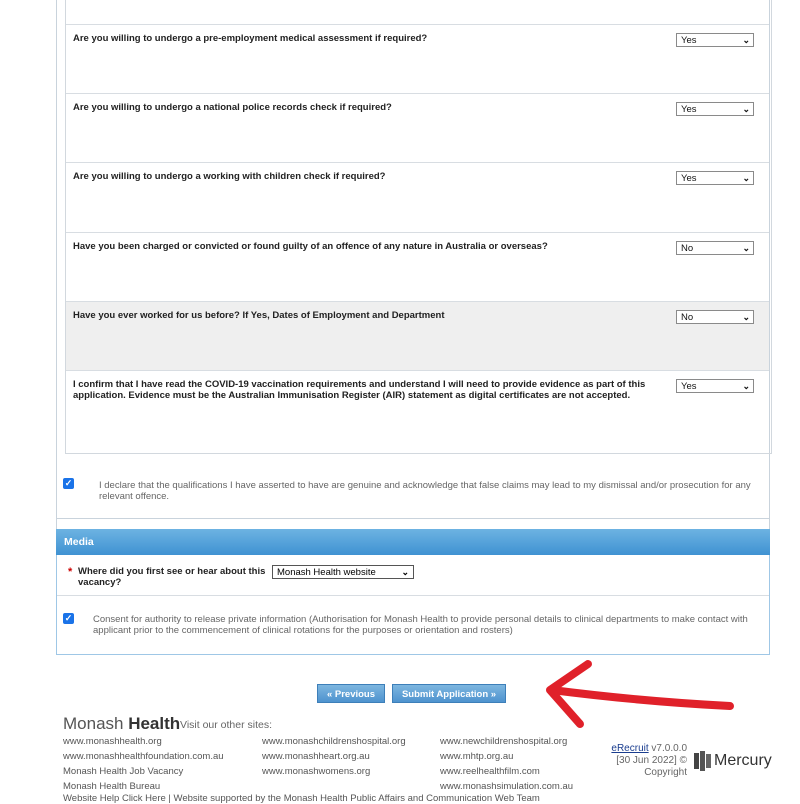 The width and height of the screenshot is (800, 804). What do you see at coordinates (334, 741) in the screenshot?
I see `footer-link: www.monashchildrenshospital.org` at bounding box center [334, 741].